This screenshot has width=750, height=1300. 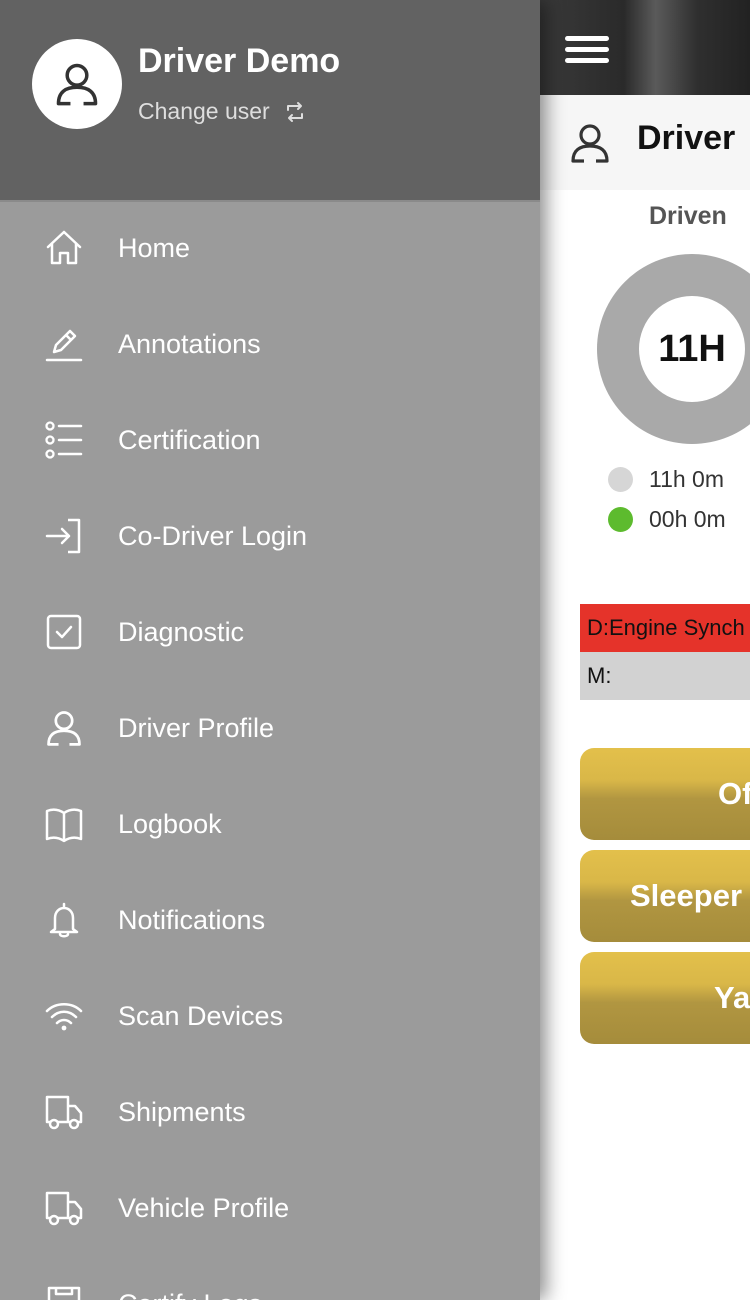 I want to click on app-top-bar, so click(x=645, y=47).